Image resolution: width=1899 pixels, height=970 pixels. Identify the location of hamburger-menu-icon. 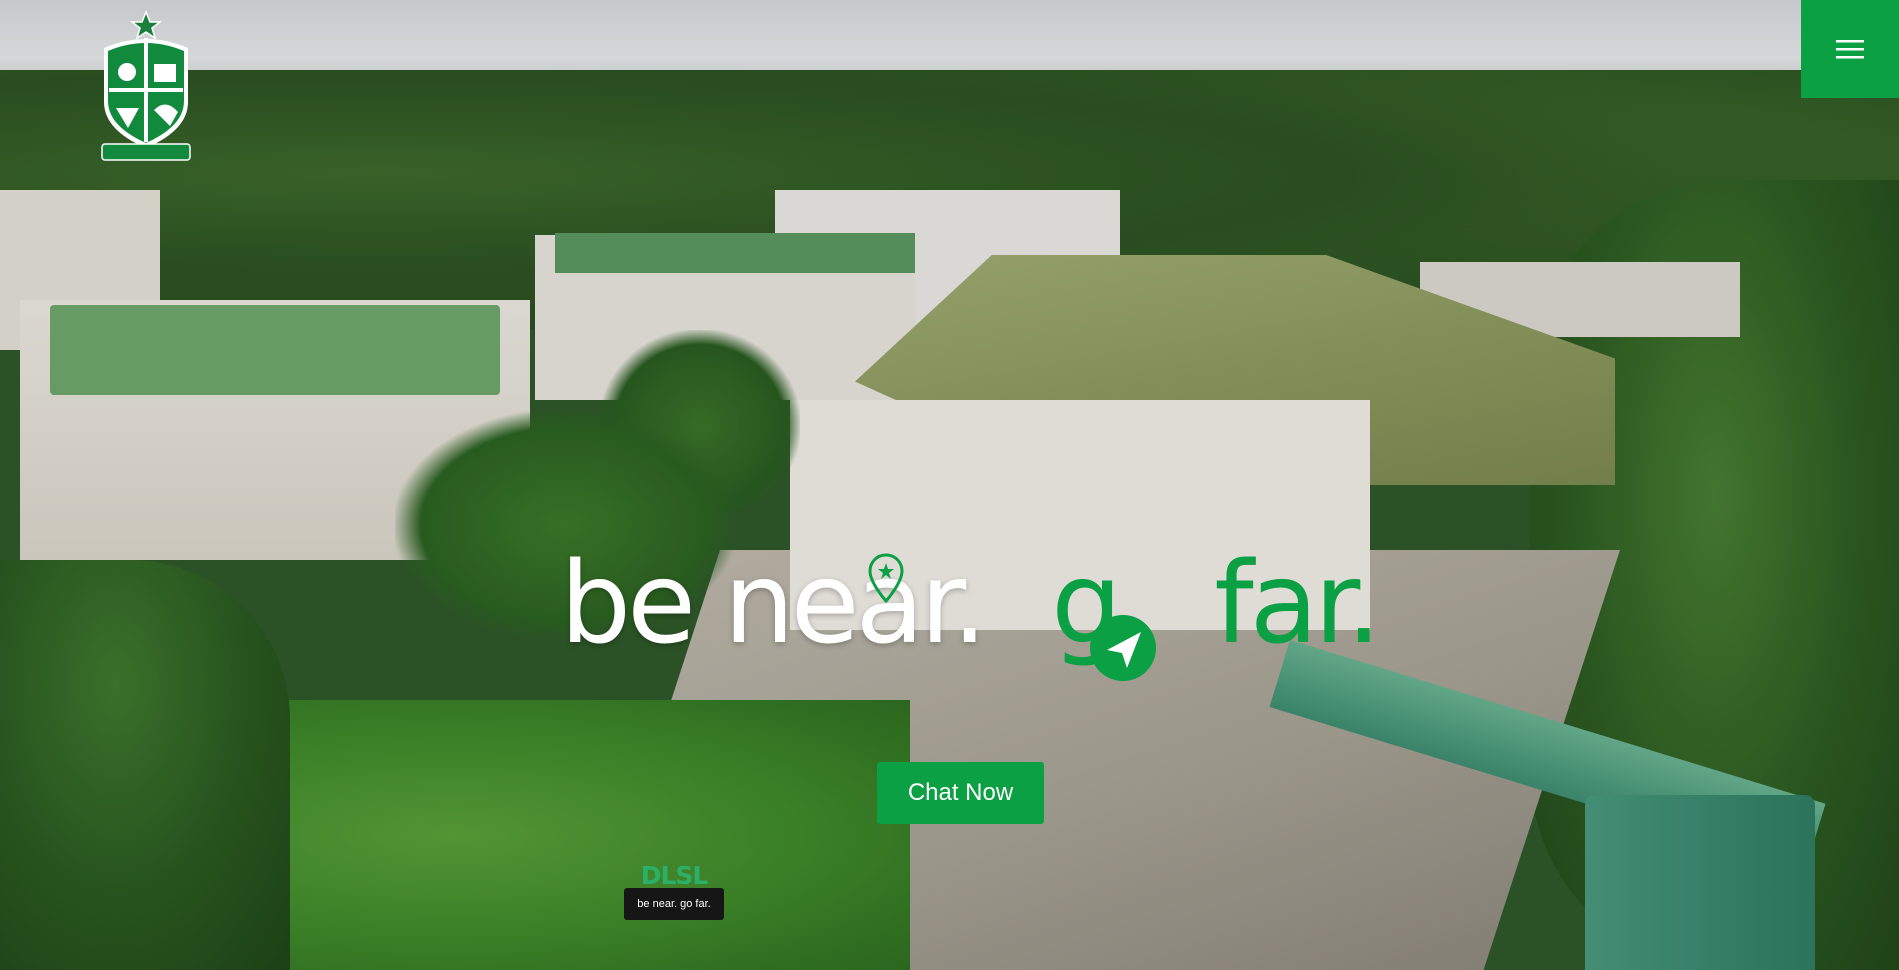
(1850, 49).